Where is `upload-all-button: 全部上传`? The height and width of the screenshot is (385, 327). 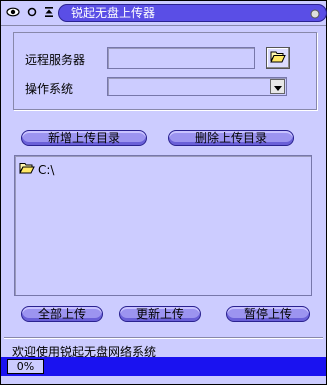
upload-all-button: 全部上传 is located at coordinates (62, 314).